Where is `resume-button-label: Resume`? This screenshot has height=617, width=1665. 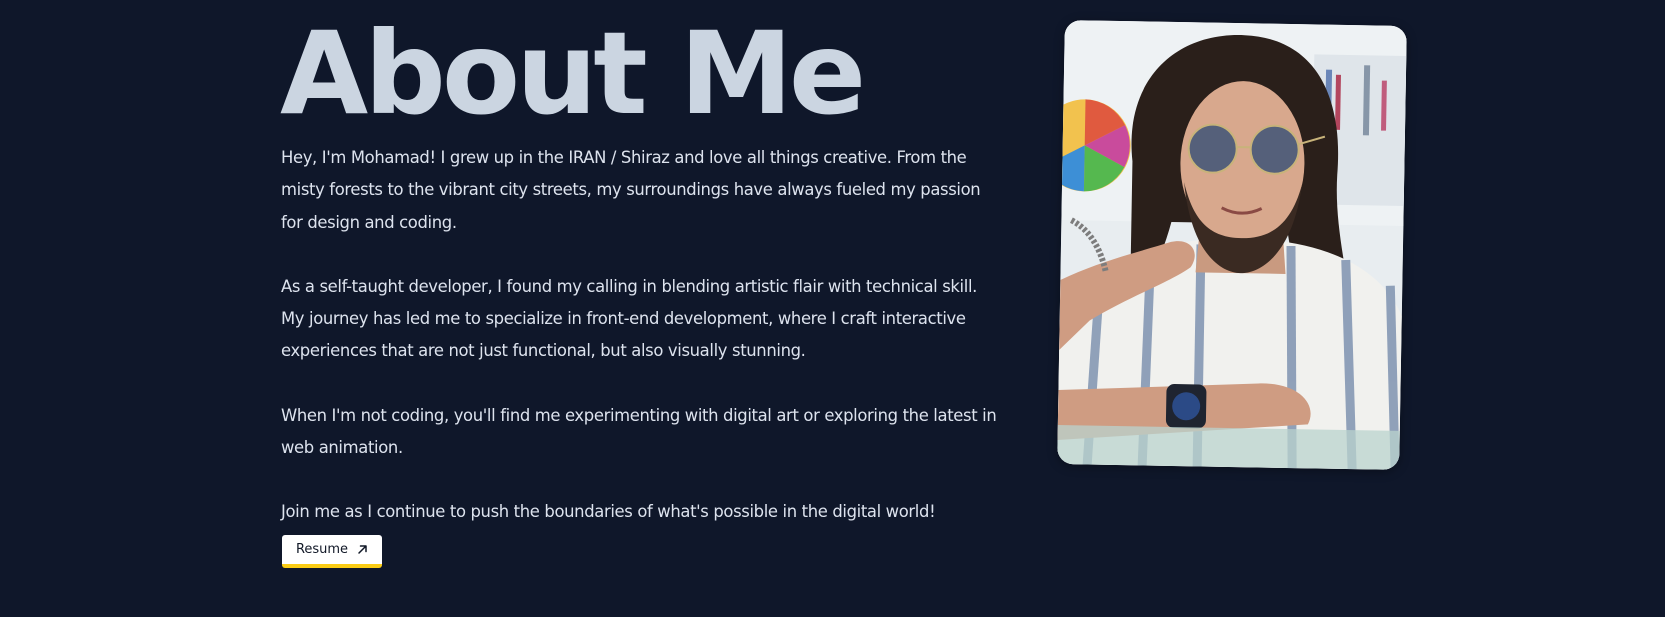
resume-button-label: Resume is located at coordinates (322, 549).